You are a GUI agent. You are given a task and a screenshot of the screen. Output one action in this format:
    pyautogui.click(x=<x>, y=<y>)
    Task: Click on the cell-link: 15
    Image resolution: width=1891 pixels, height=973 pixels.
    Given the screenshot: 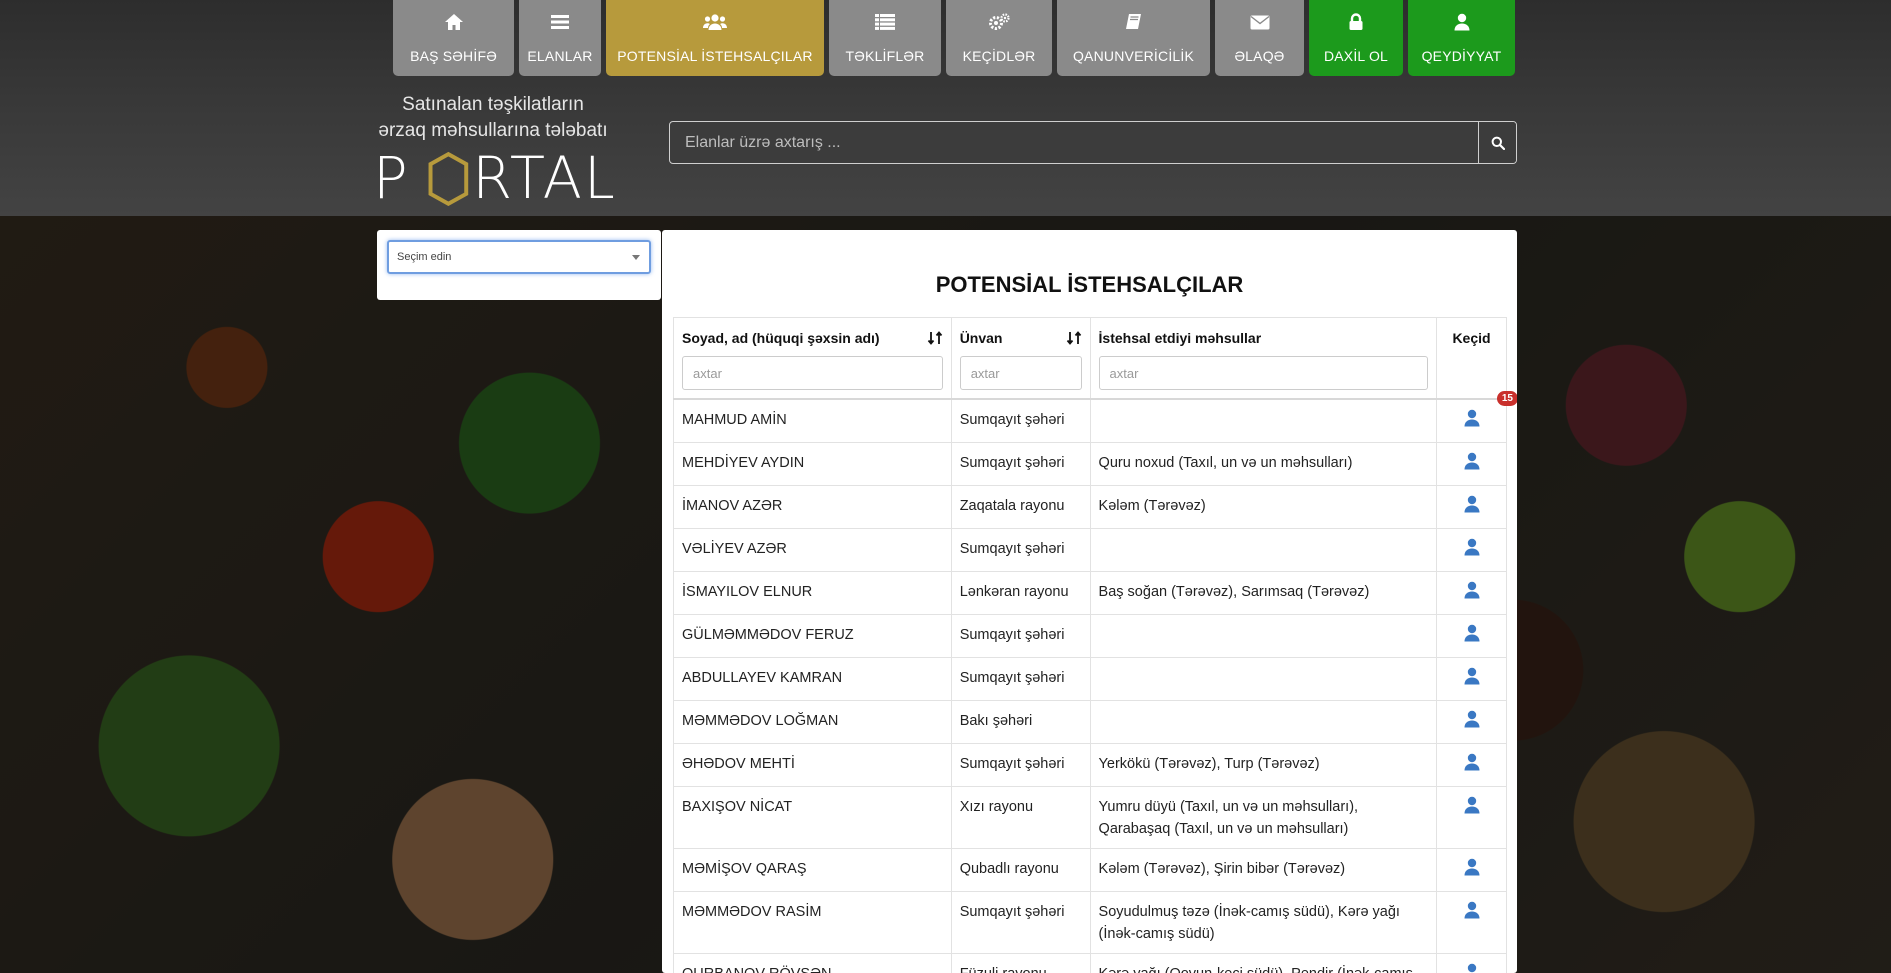 What is the action you would take?
    pyautogui.click(x=1476, y=417)
    